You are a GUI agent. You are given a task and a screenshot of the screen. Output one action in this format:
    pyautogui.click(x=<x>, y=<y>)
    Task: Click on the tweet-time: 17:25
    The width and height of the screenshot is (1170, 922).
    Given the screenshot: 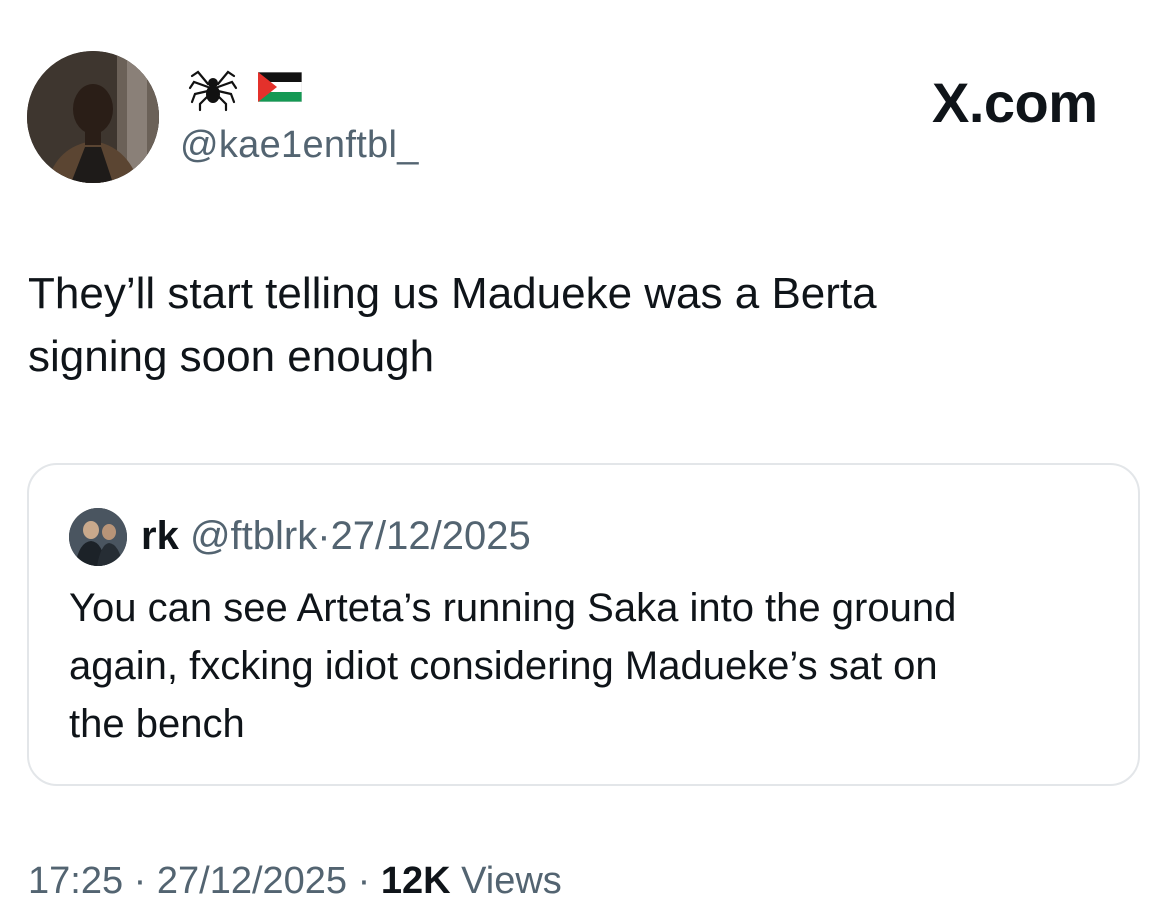 What is the action you would take?
    pyautogui.click(x=75, y=881)
    